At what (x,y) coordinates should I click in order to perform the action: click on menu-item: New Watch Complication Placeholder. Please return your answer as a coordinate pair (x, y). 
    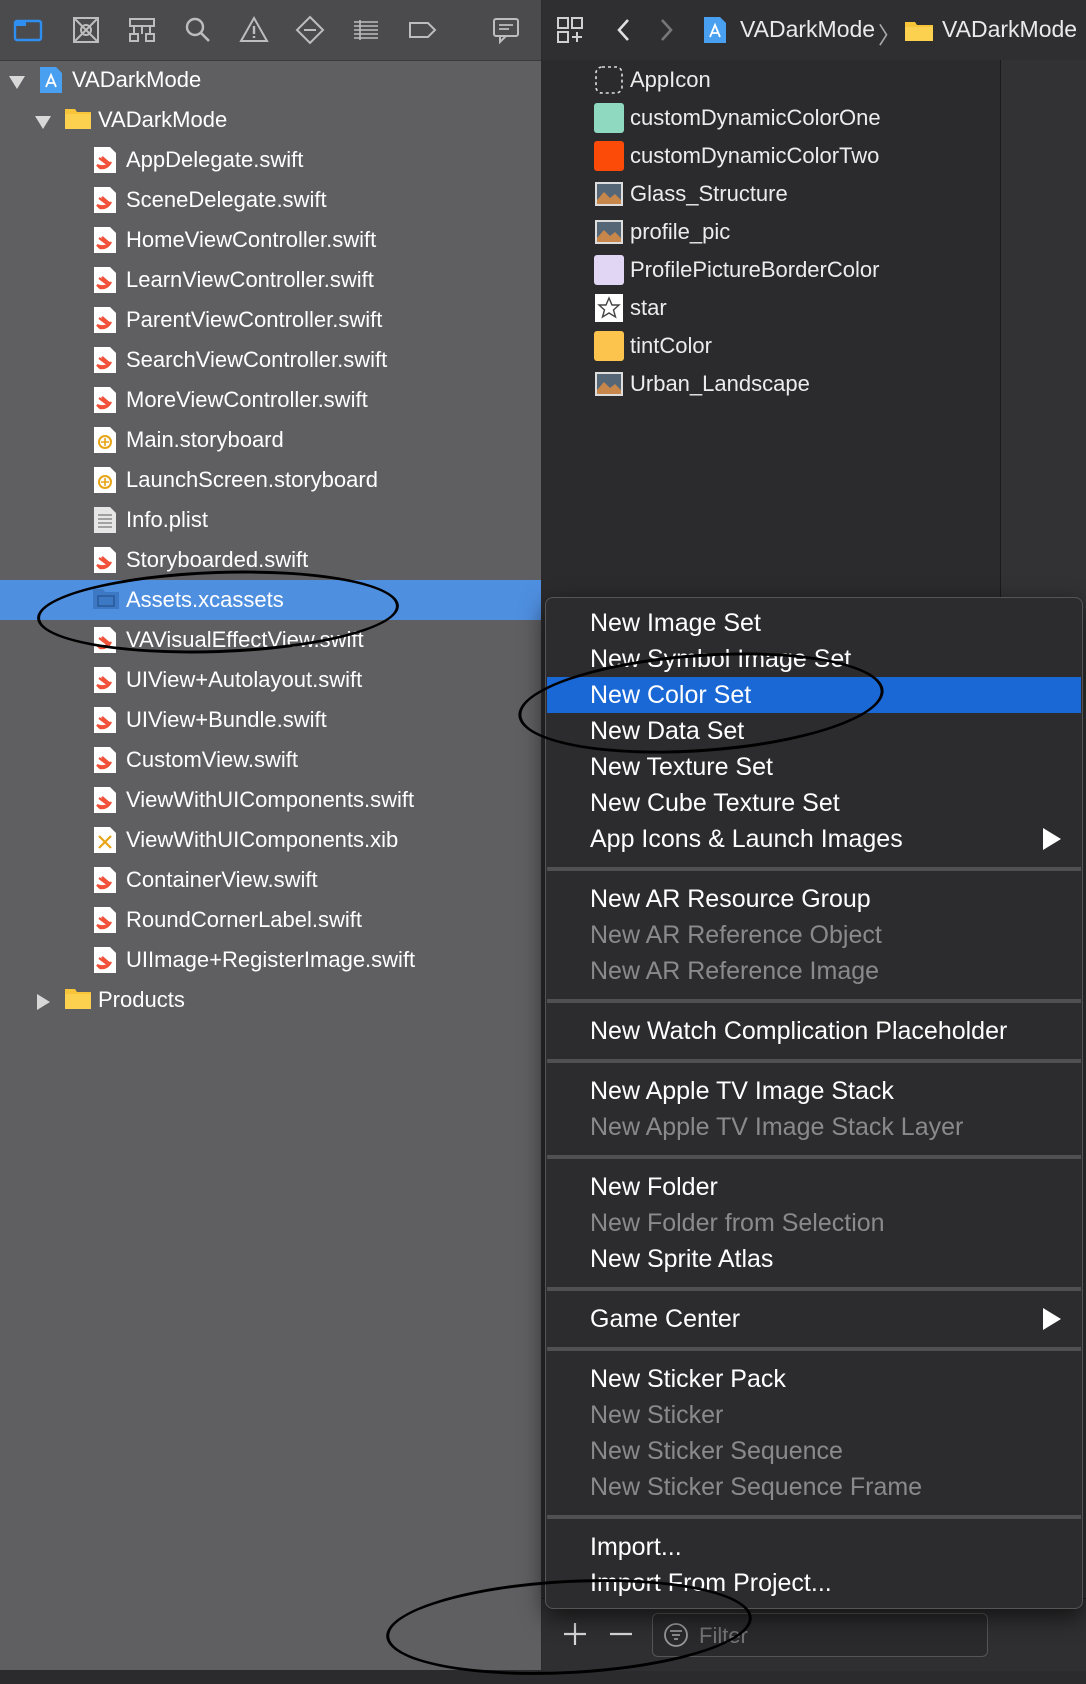
    Looking at the image, I should click on (814, 1031).